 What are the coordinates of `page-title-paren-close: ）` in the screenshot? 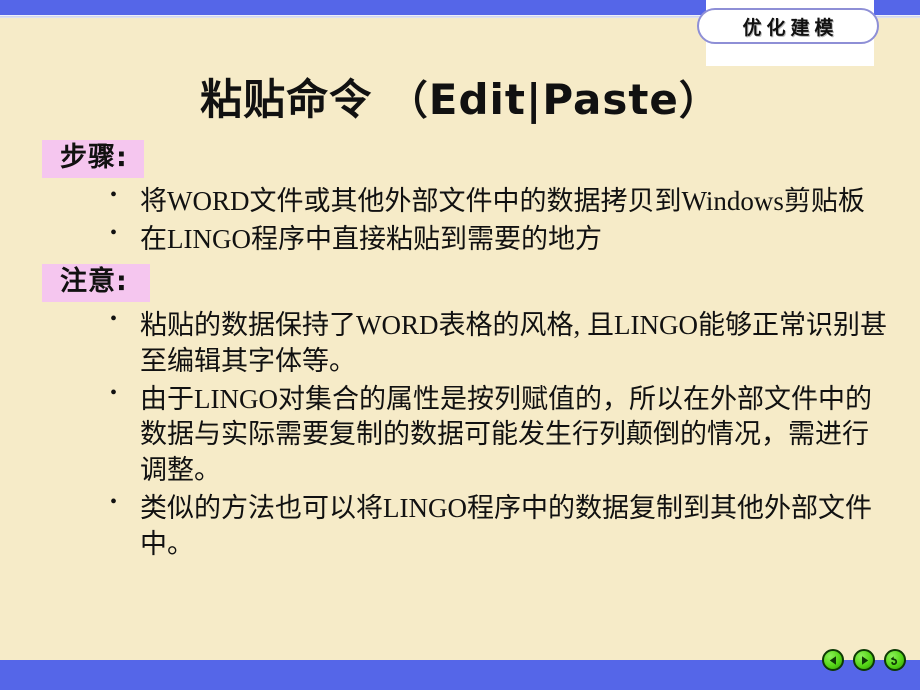 It's located at (699, 101).